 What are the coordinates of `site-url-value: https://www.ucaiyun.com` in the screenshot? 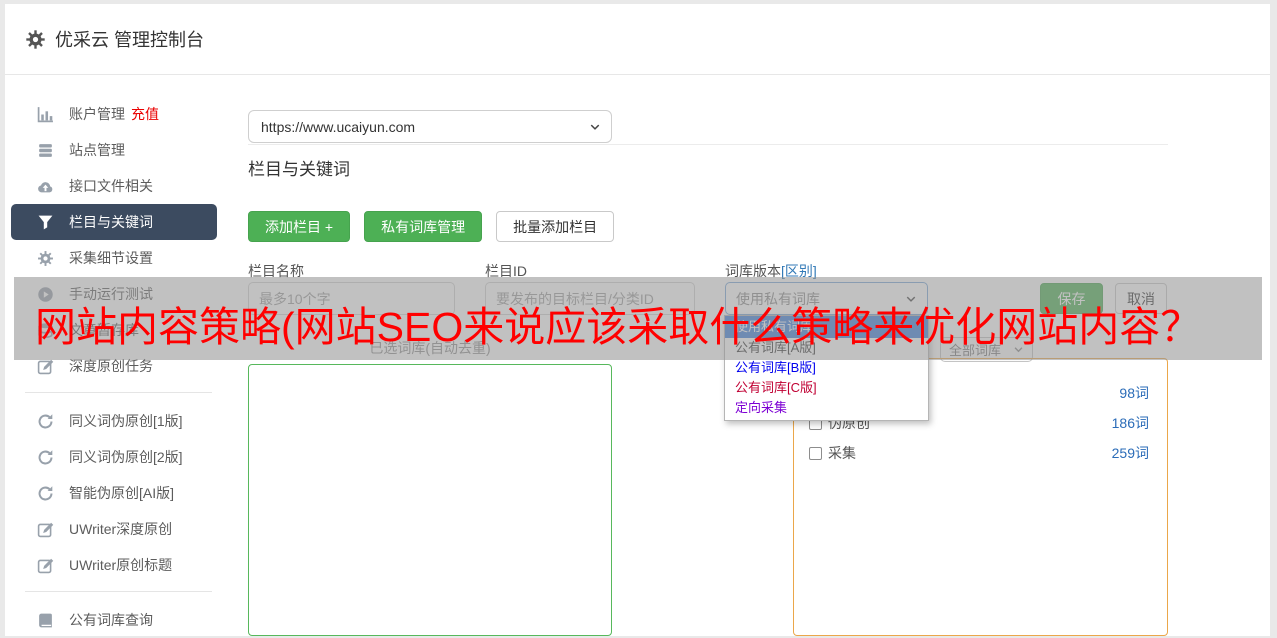 It's located at (338, 126).